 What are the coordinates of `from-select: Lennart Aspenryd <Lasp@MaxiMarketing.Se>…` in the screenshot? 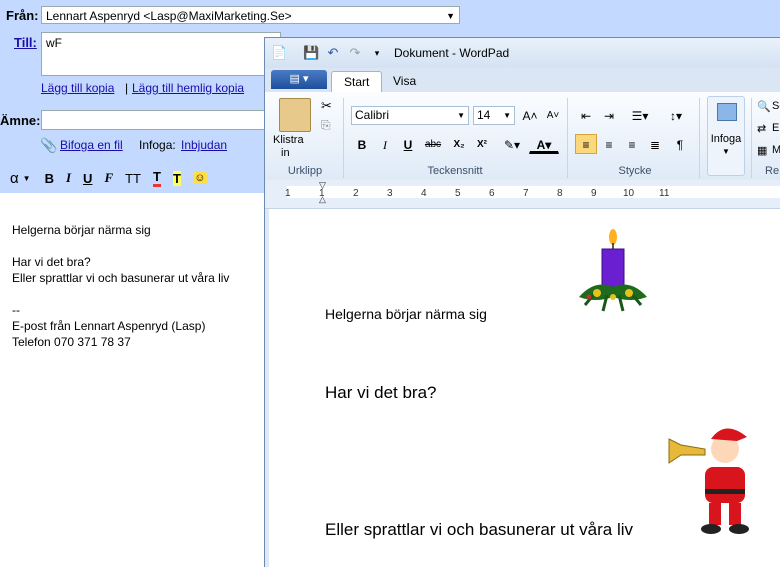 It's located at (250, 15).